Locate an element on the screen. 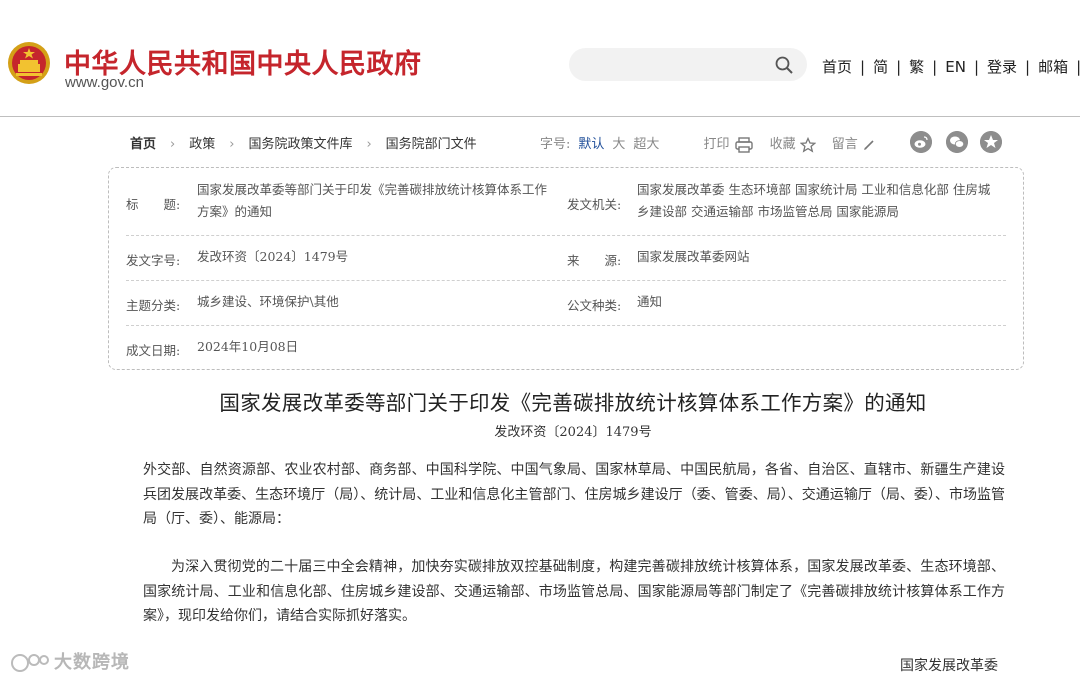 The image size is (1080, 682). nav-mail: 邮箱 is located at coordinates (1053, 67).